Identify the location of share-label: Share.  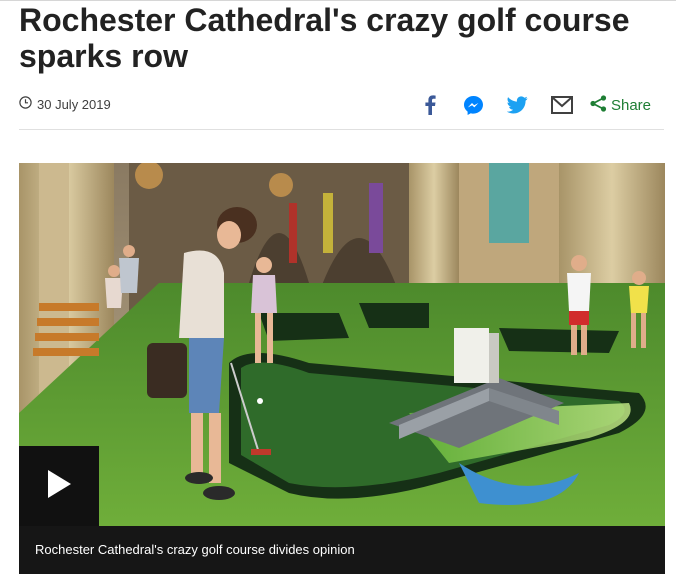
(630, 105).